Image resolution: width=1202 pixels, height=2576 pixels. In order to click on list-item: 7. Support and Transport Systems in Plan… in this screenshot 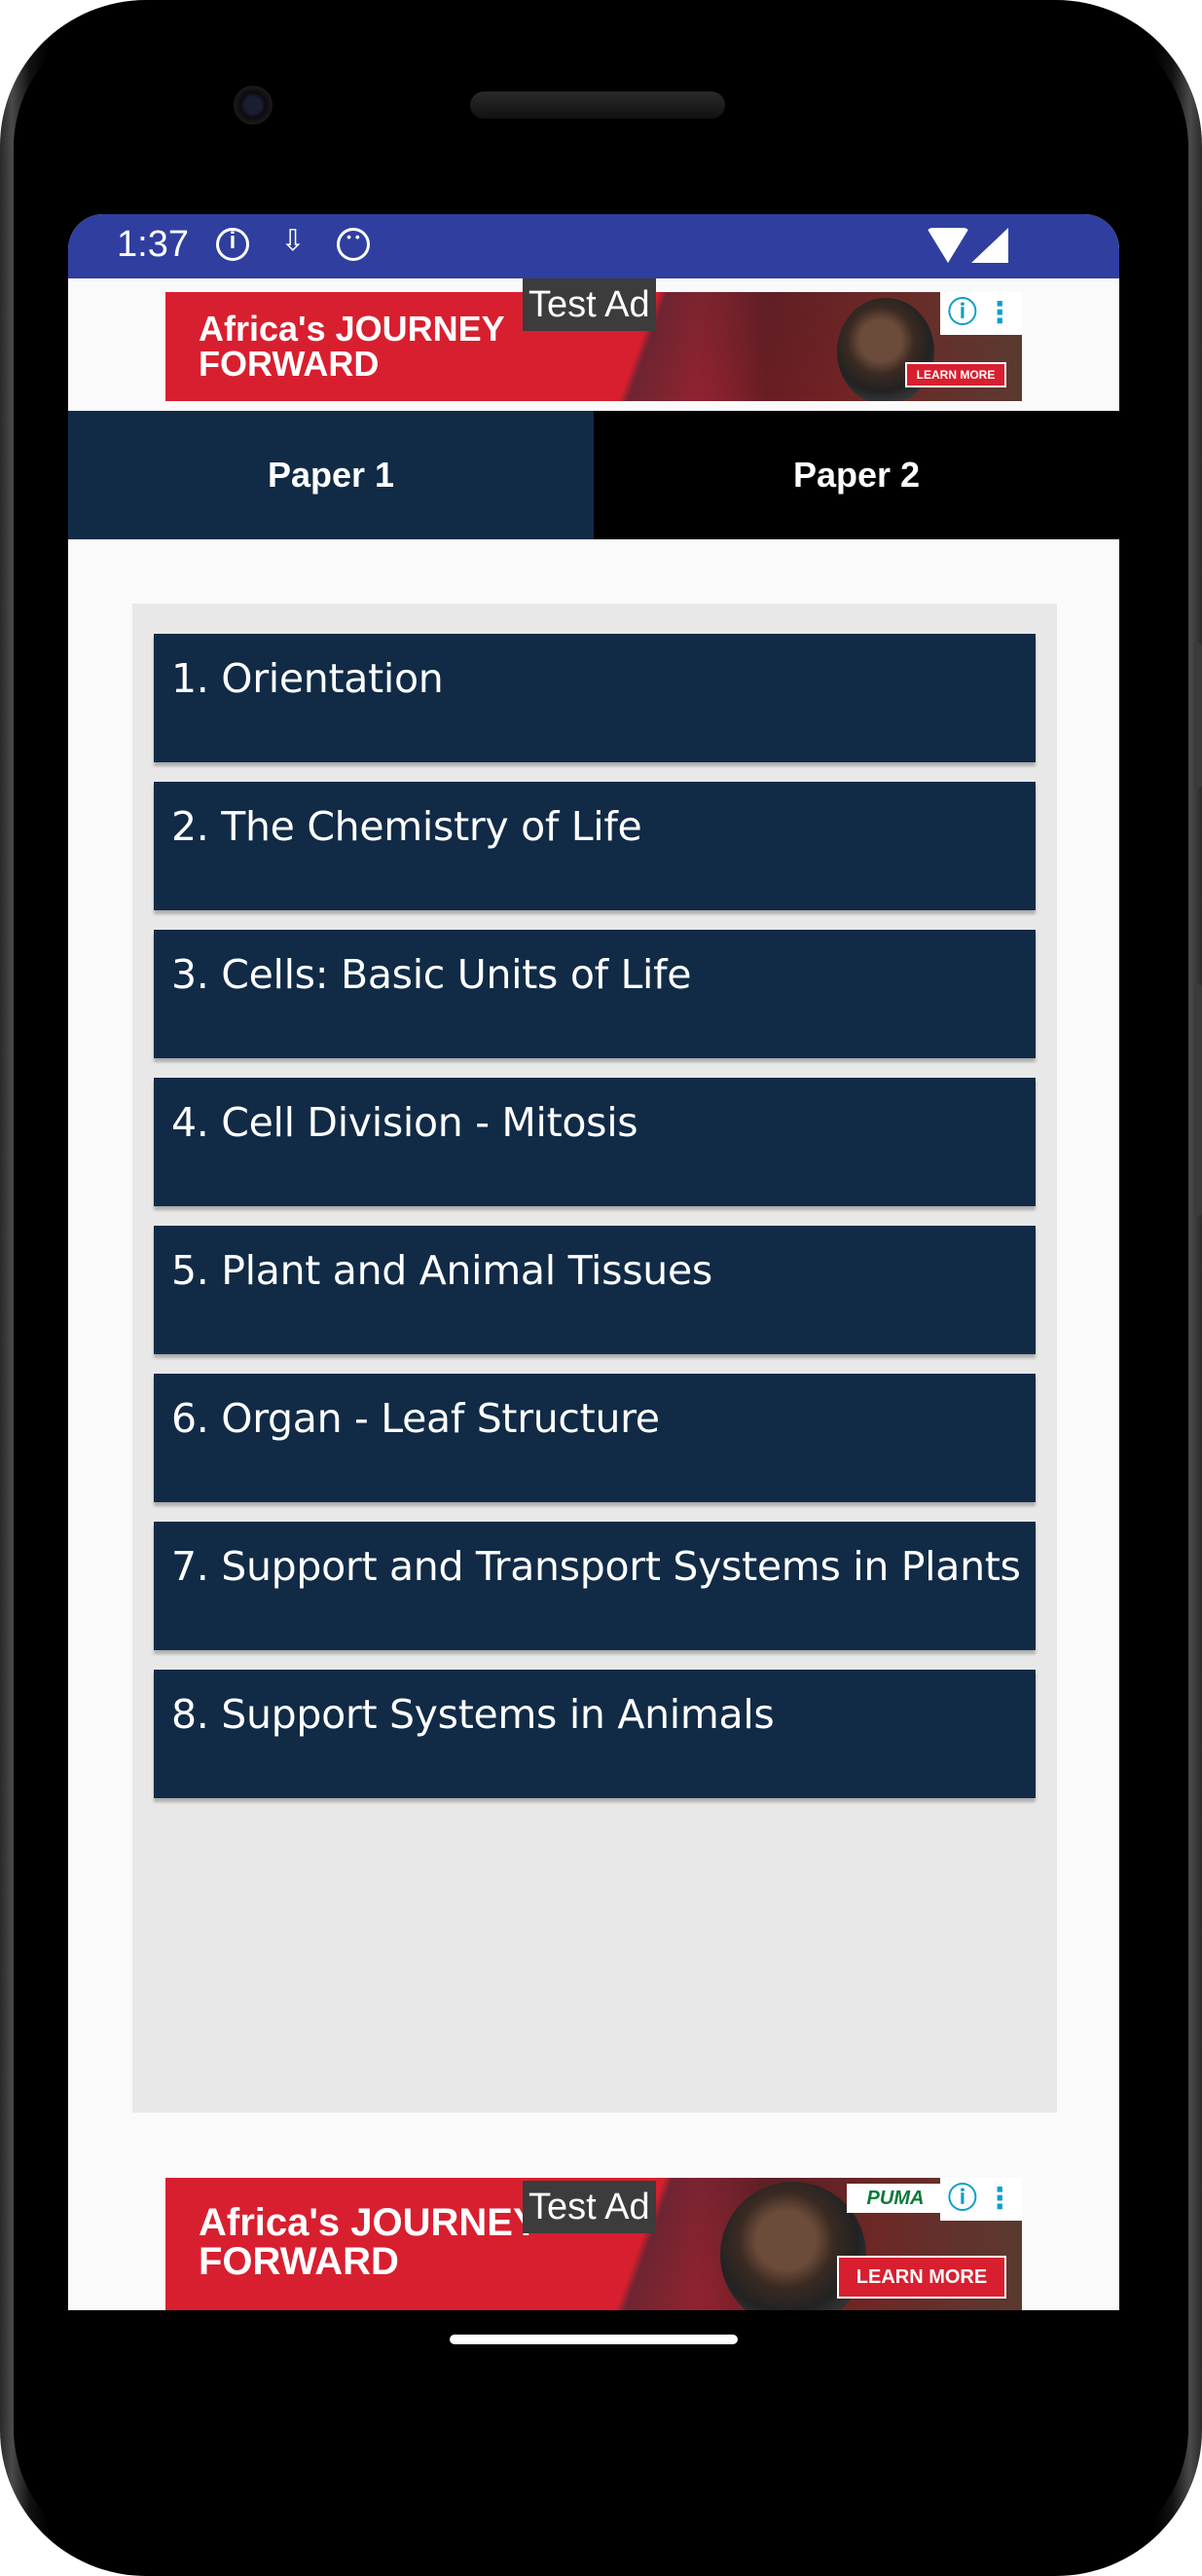, I will do `click(595, 1586)`.